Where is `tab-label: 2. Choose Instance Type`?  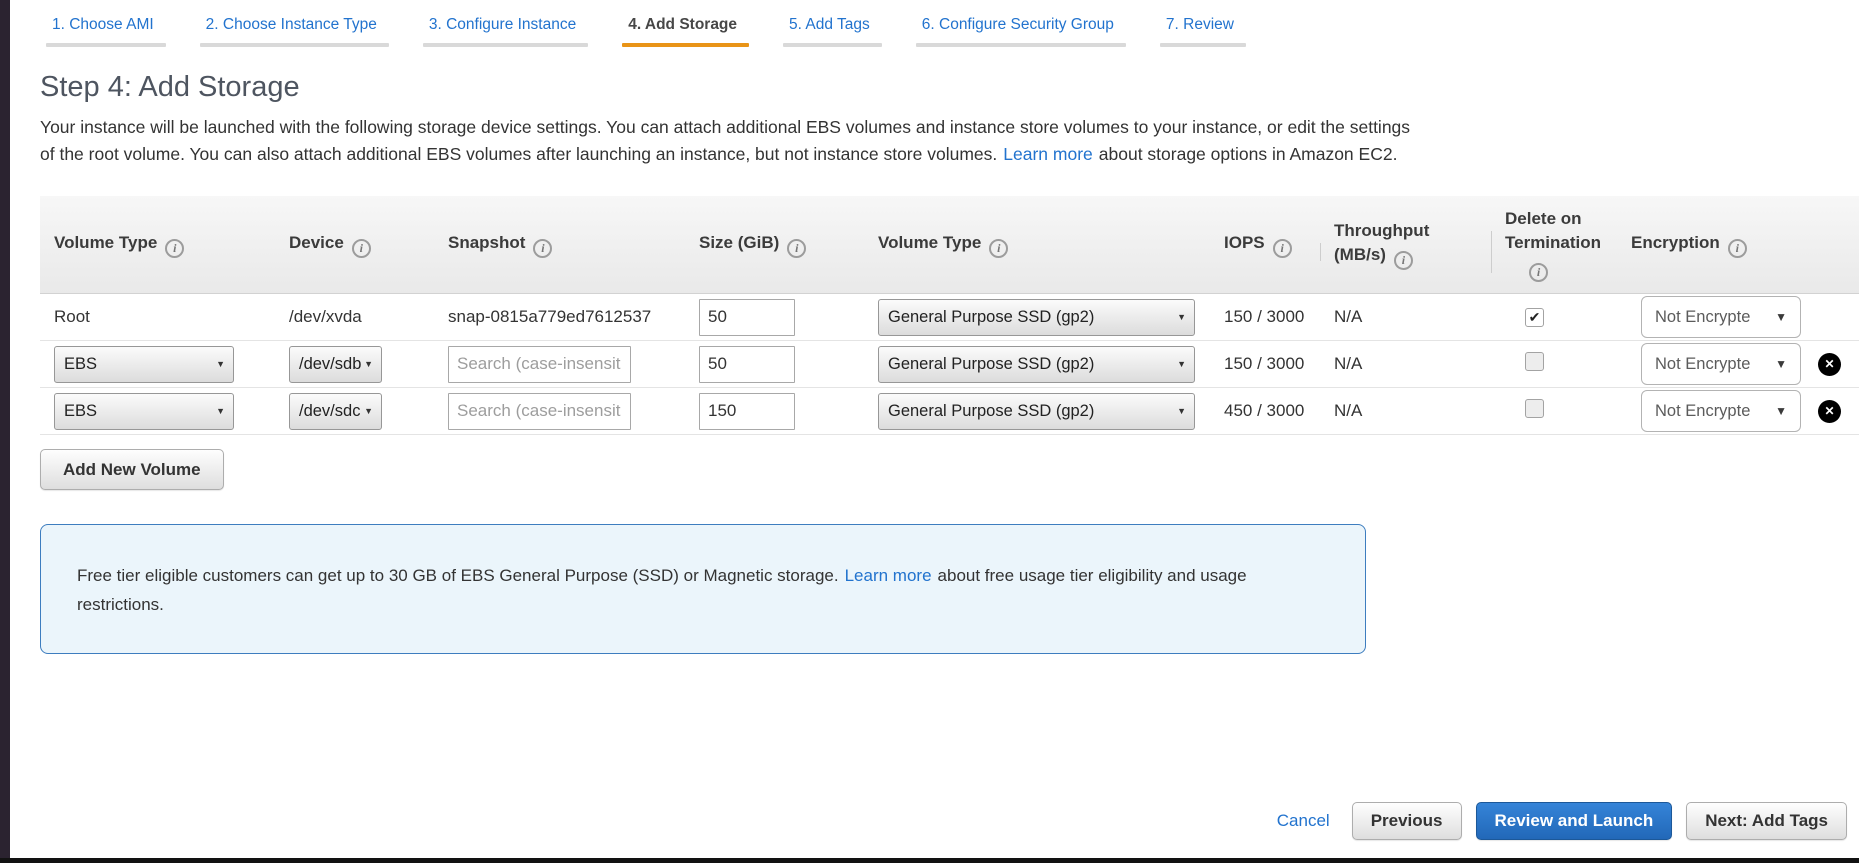
tab-label: 2. Choose Instance Type is located at coordinates (291, 24).